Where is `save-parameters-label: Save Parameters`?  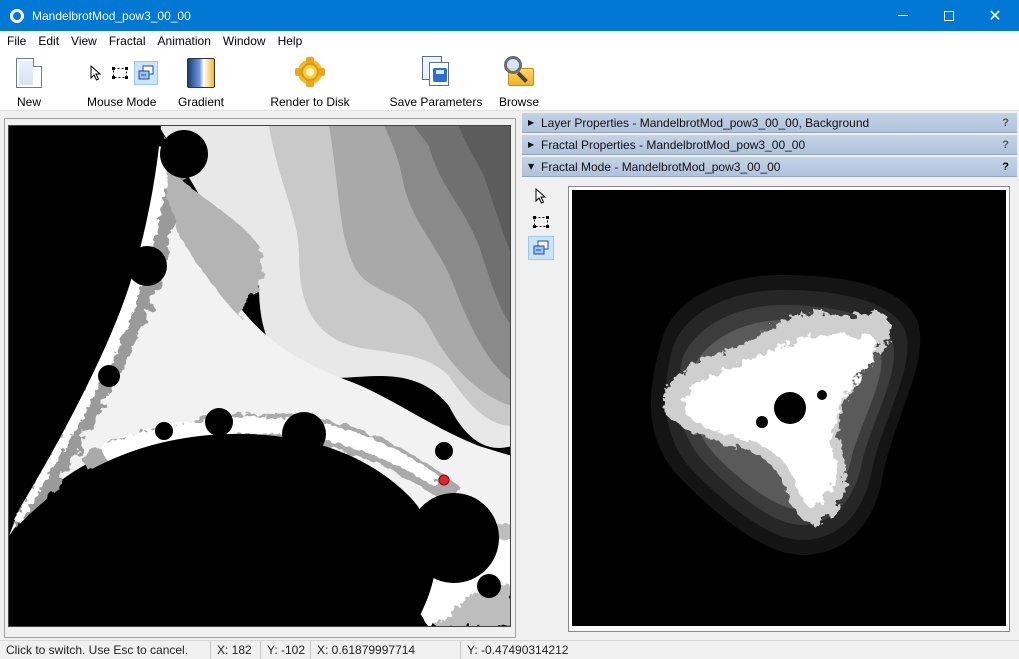
save-parameters-label: Save Parameters is located at coordinates (436, 102).